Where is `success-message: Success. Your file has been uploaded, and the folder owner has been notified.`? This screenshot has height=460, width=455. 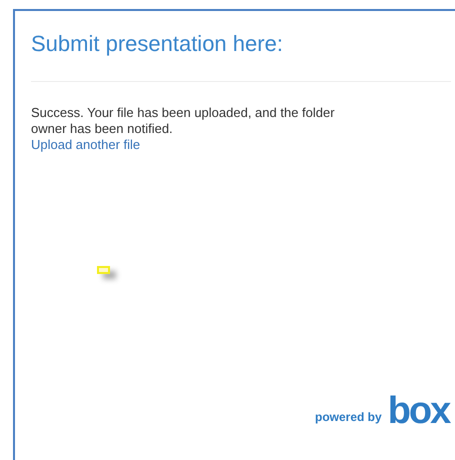 success-message: Success. Your file has been uploaded, and the folder owner has been notified. is located at coordinates (183, 121).